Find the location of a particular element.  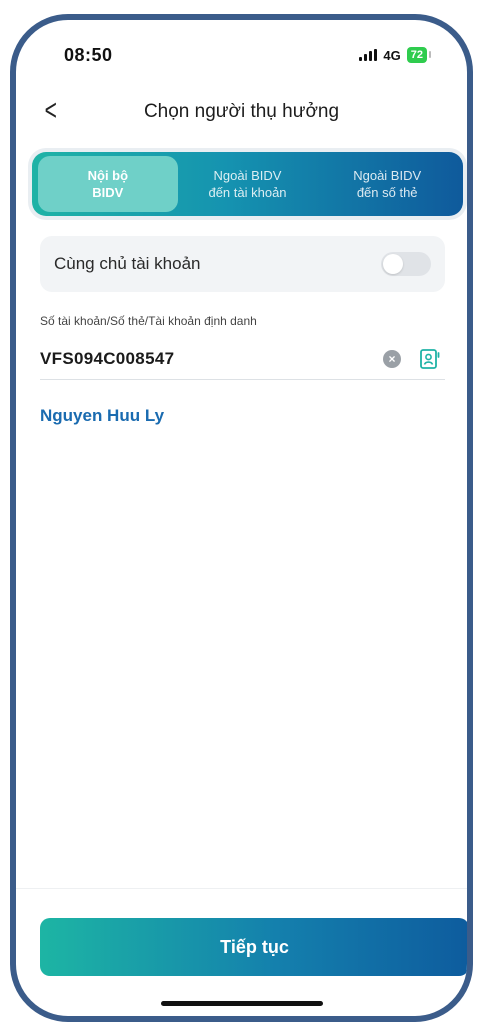

tab-internal-bidv: Nội bộ BIDV is located at coordinates (108, 184).